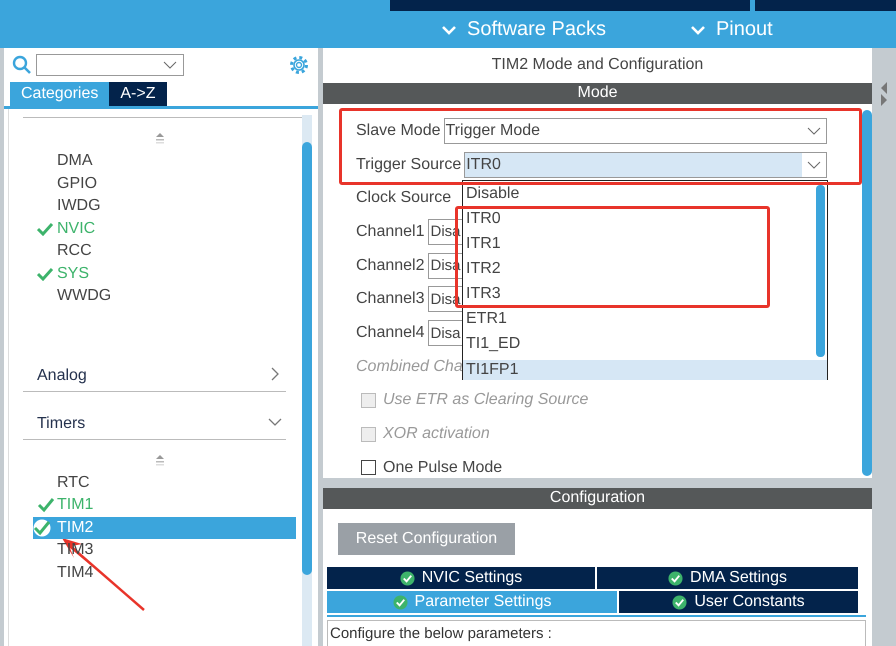 Image resolution: width=896 pixels, height=646 pixels. What do you see at coordinates (491, 193) in the screenshot?
I see `dropdown-option: Disable` at bounding box center [491, 193].